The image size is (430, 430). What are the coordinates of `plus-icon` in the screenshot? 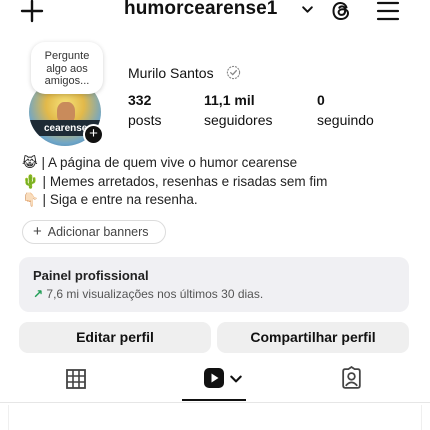 It's located at (32, 11).